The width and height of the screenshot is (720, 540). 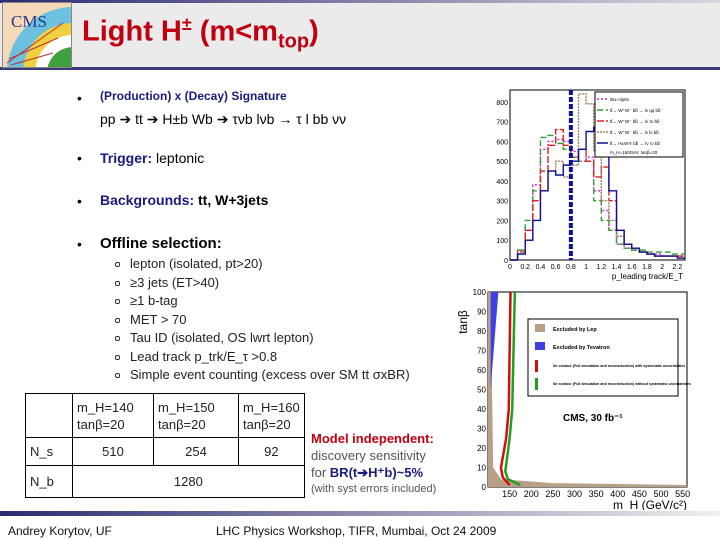 I want to click on x-tick-label: 2, so click(x=662, y=267).